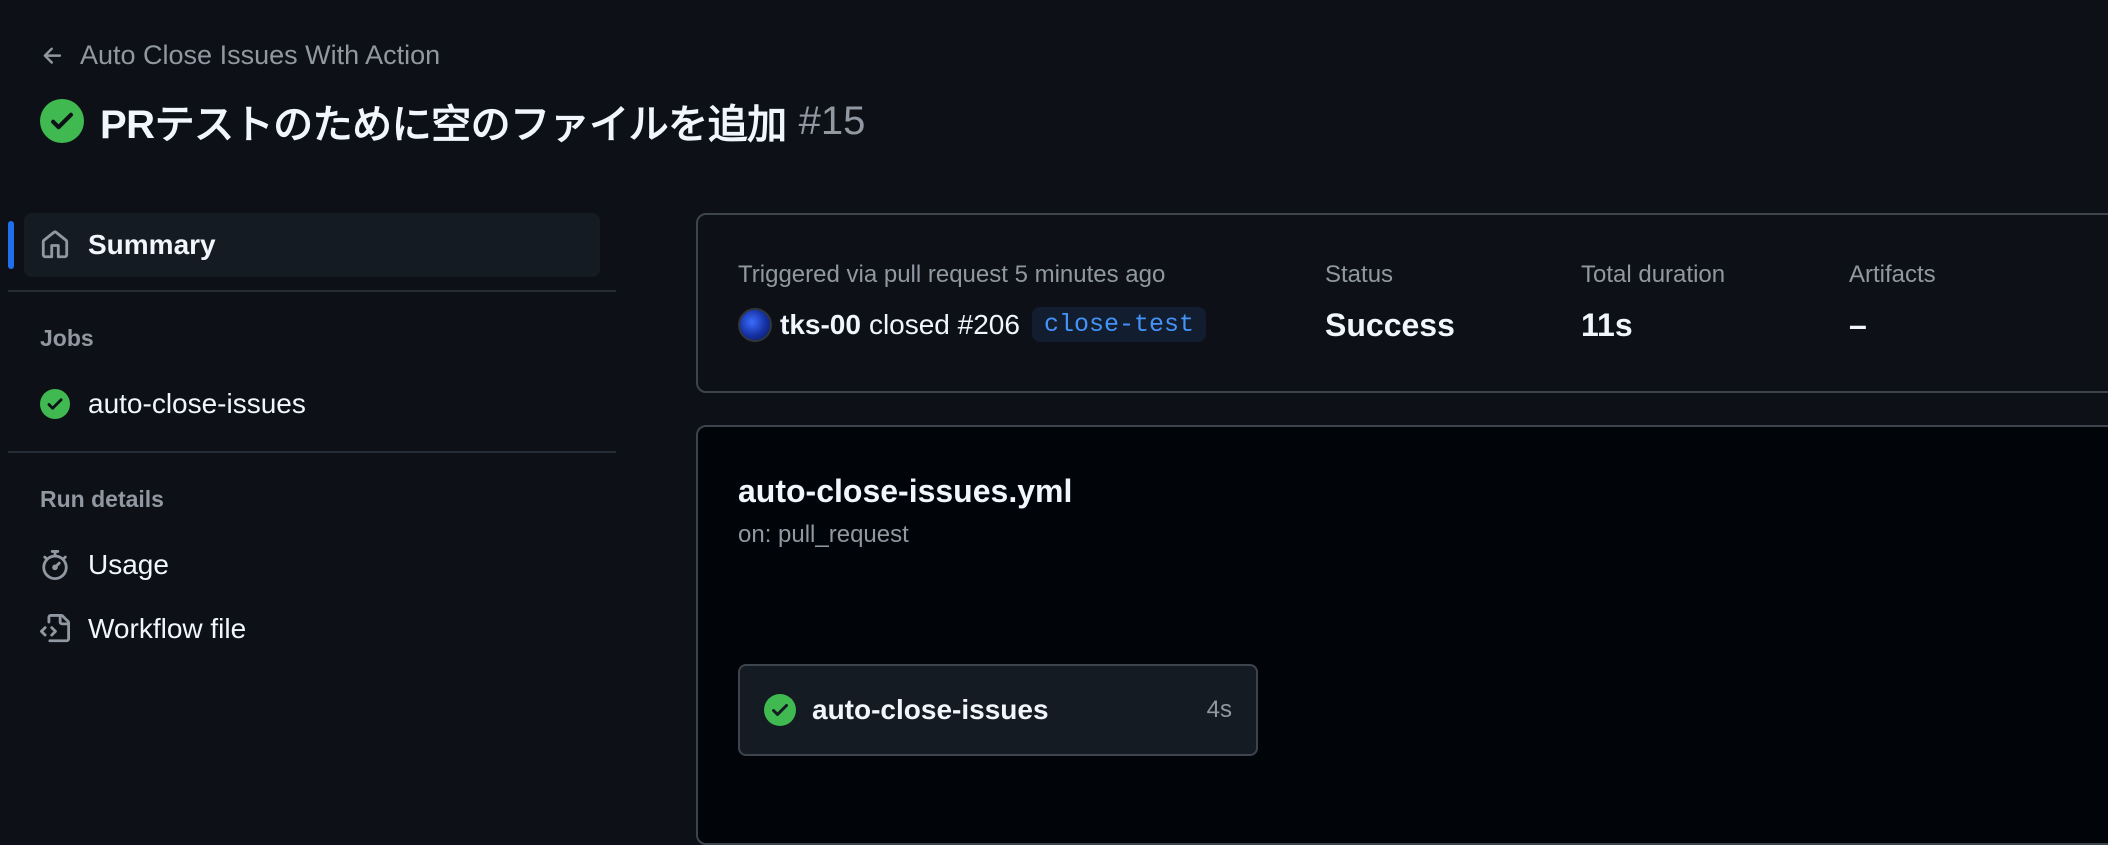  I want to click on sidebar-item-label: auto-close-issues, so click(197, 403).